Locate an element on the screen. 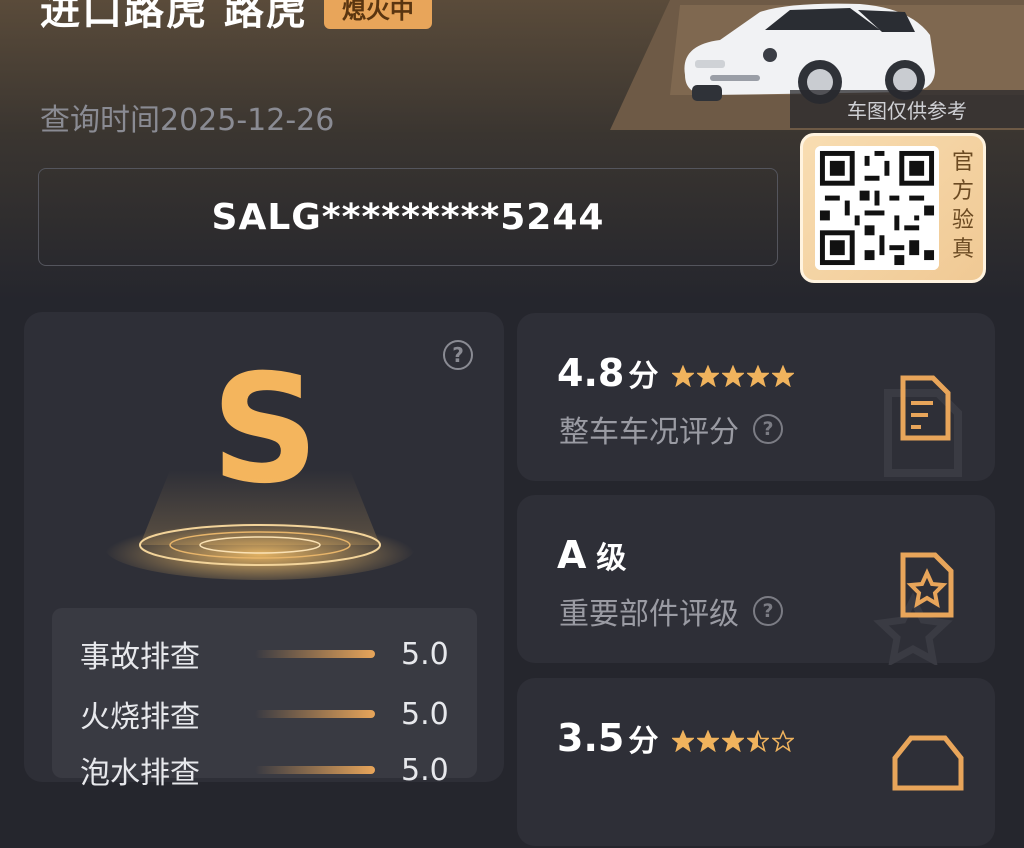 This screenshot has height=848, width=1024. star-file-icon is located at coordinates (913, 608).